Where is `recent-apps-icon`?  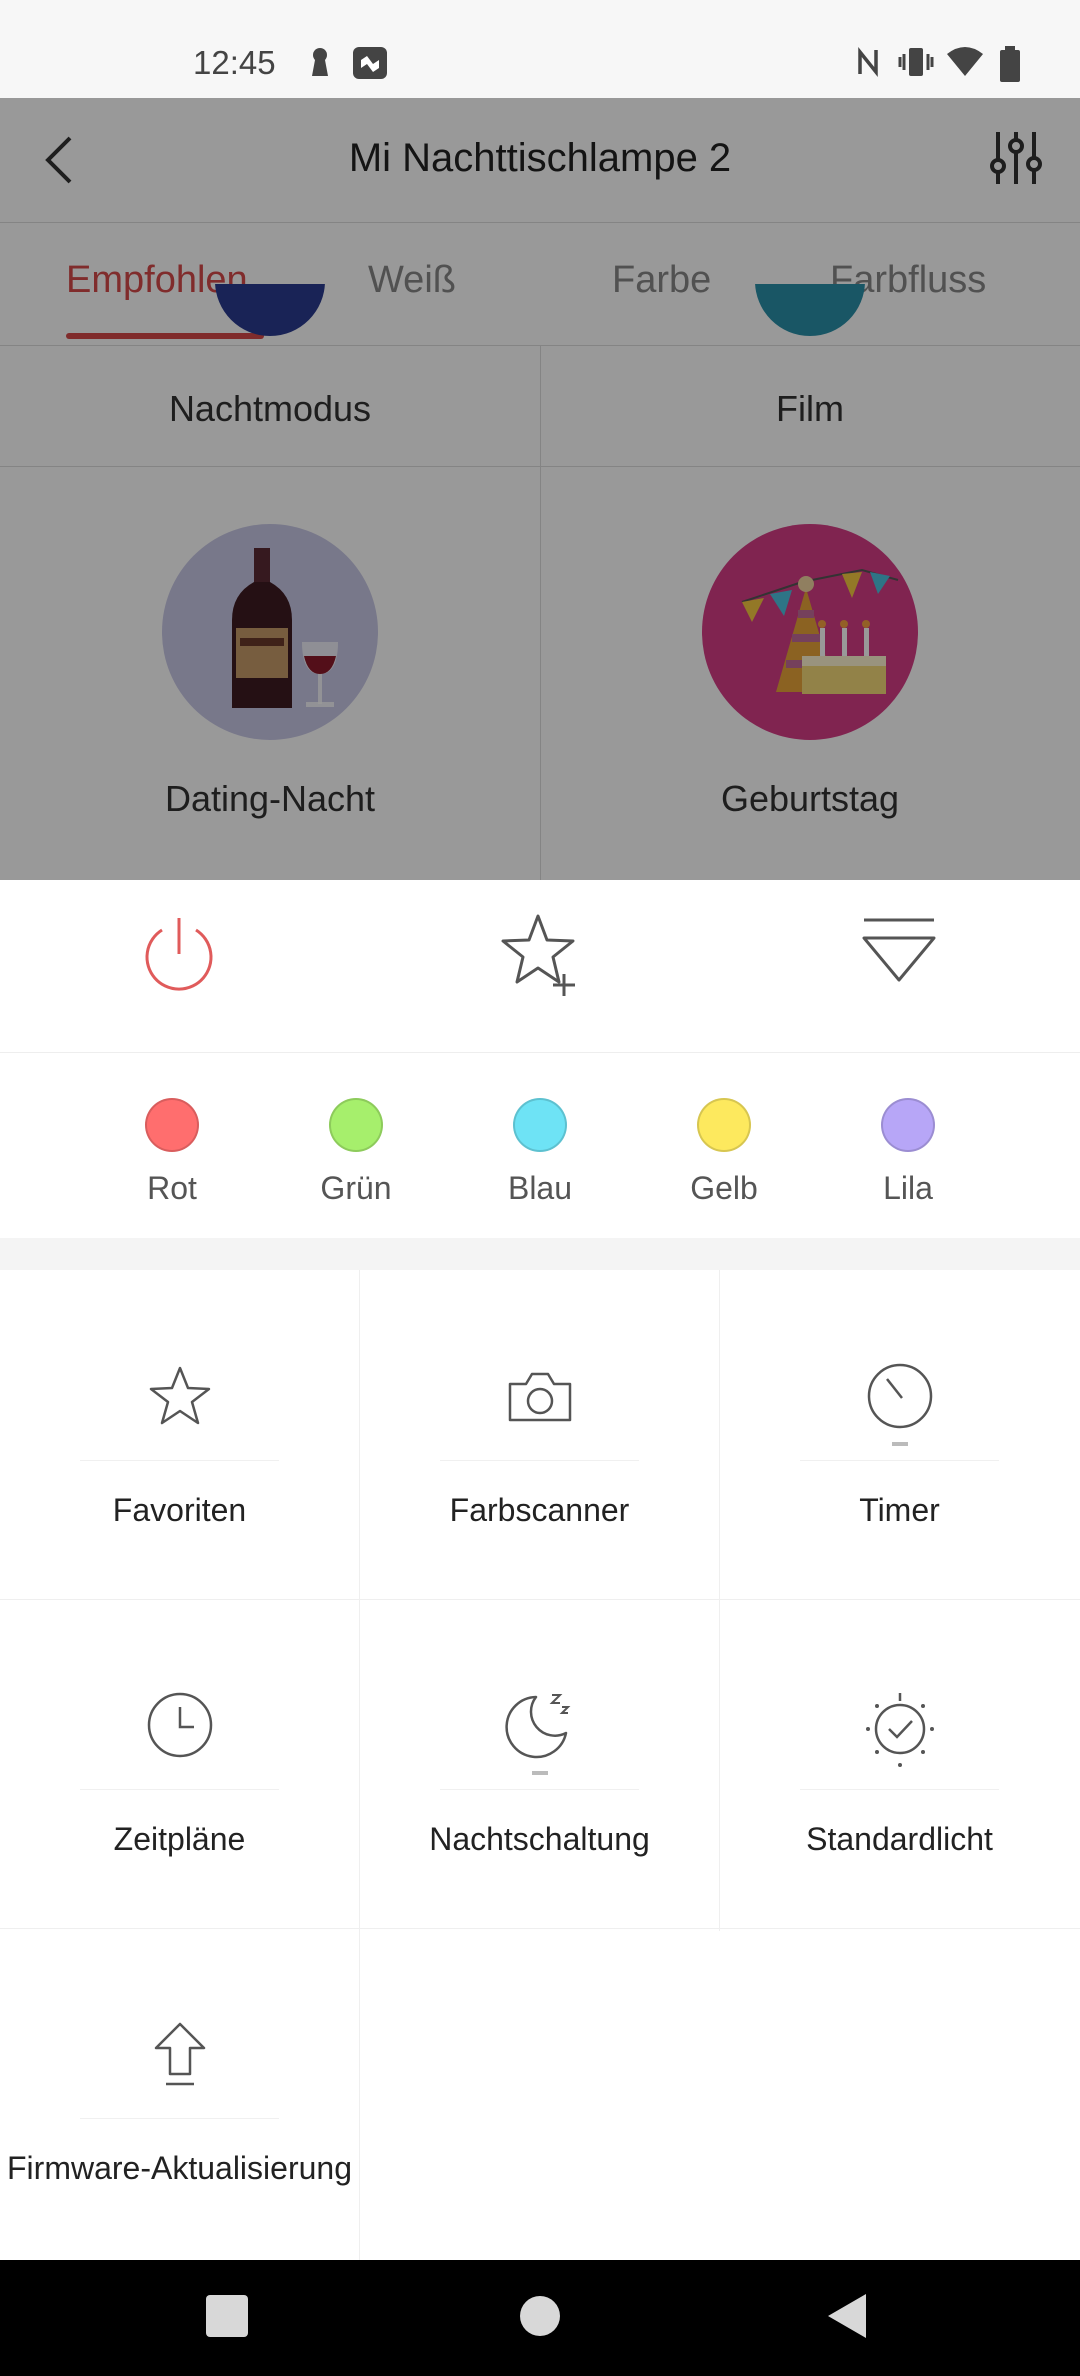
recent-apps-icon is located at coordinates (227, 2316).